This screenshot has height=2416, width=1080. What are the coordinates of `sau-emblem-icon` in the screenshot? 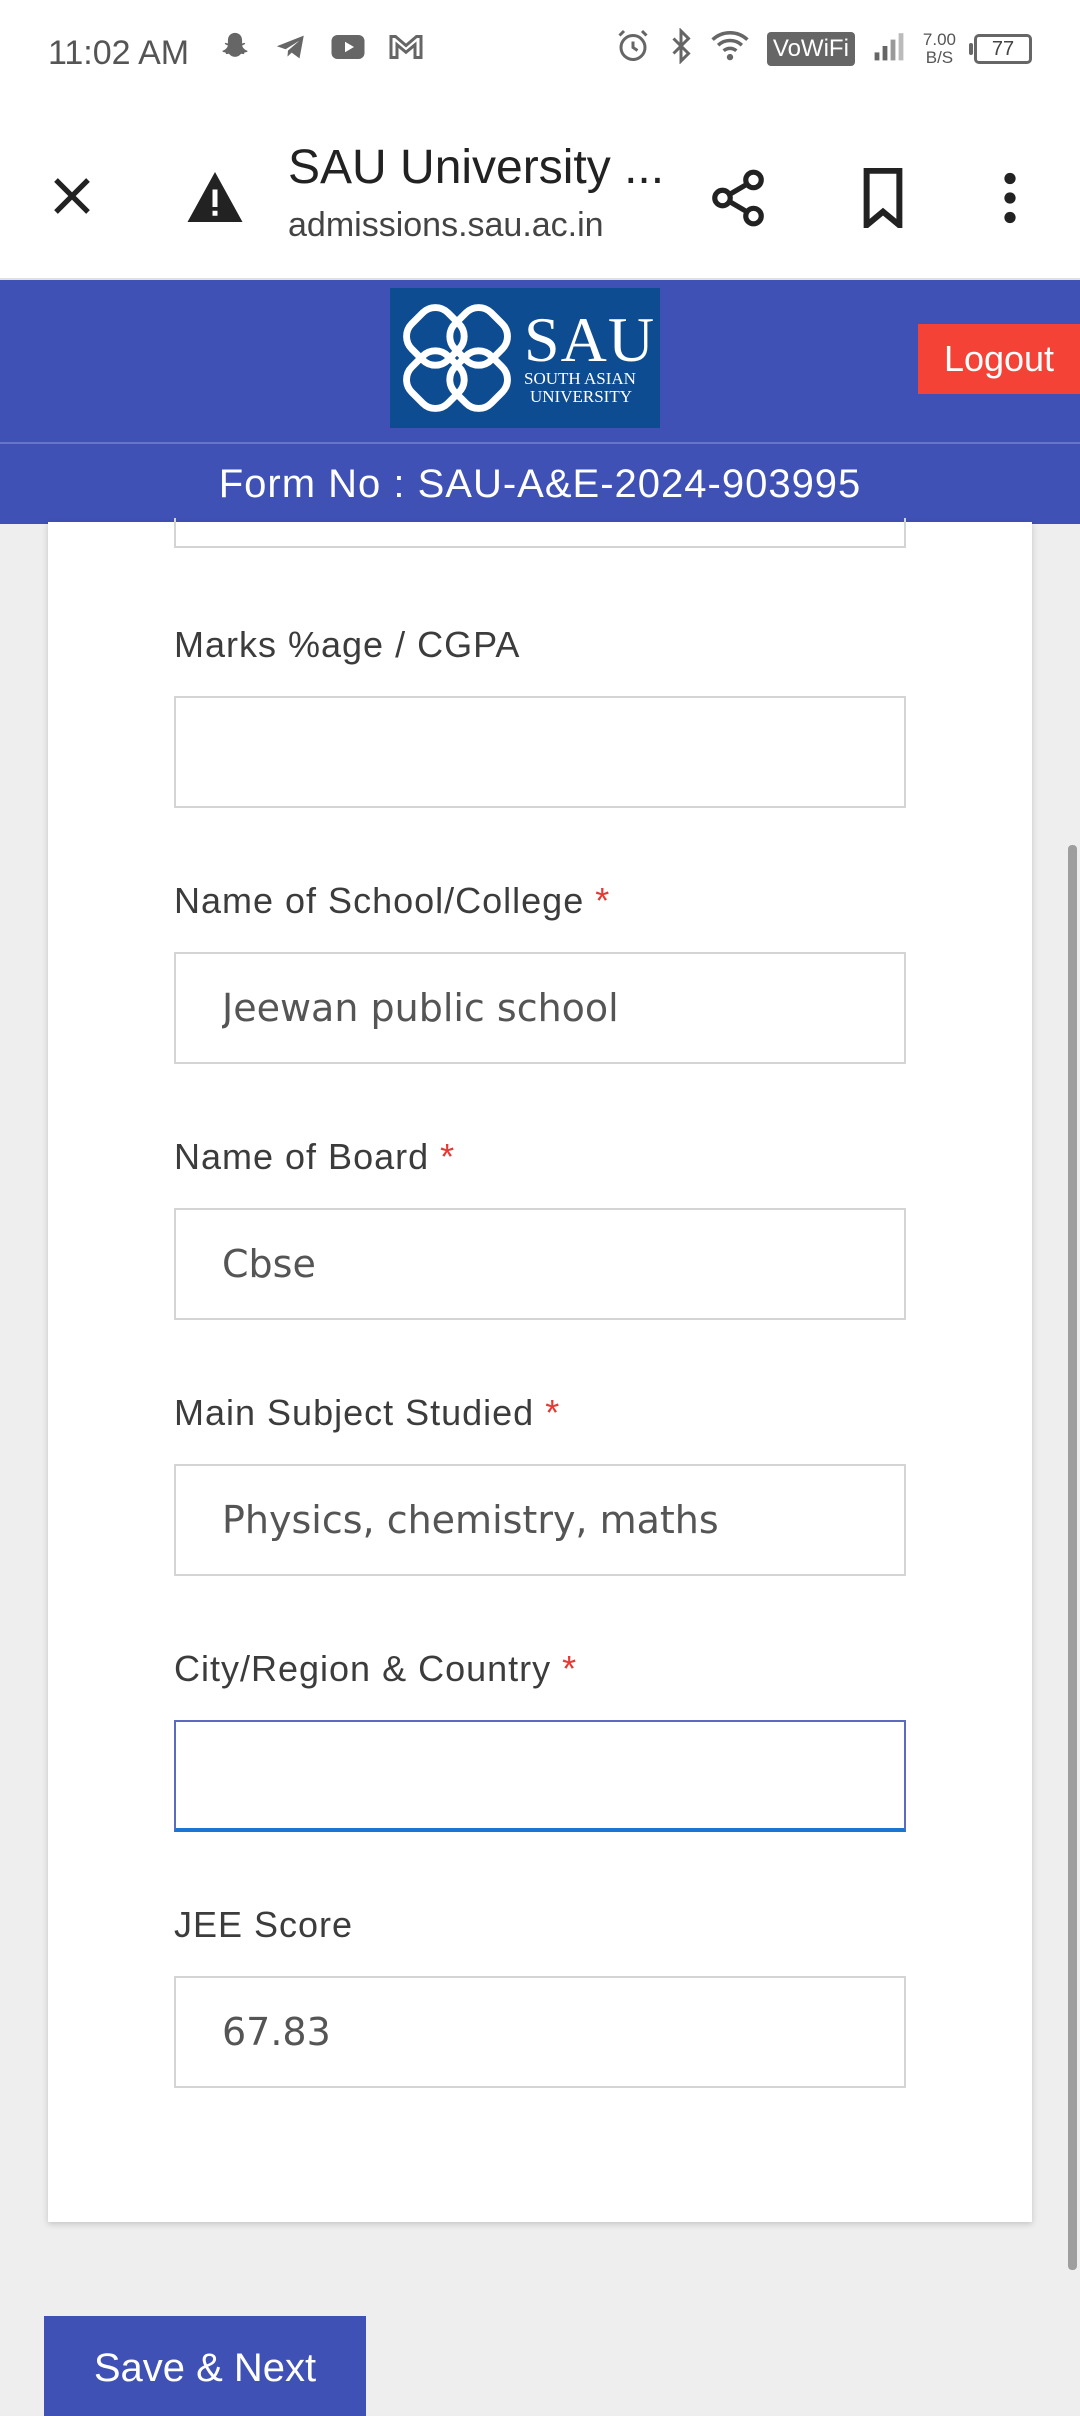 It's located at (457, 358).